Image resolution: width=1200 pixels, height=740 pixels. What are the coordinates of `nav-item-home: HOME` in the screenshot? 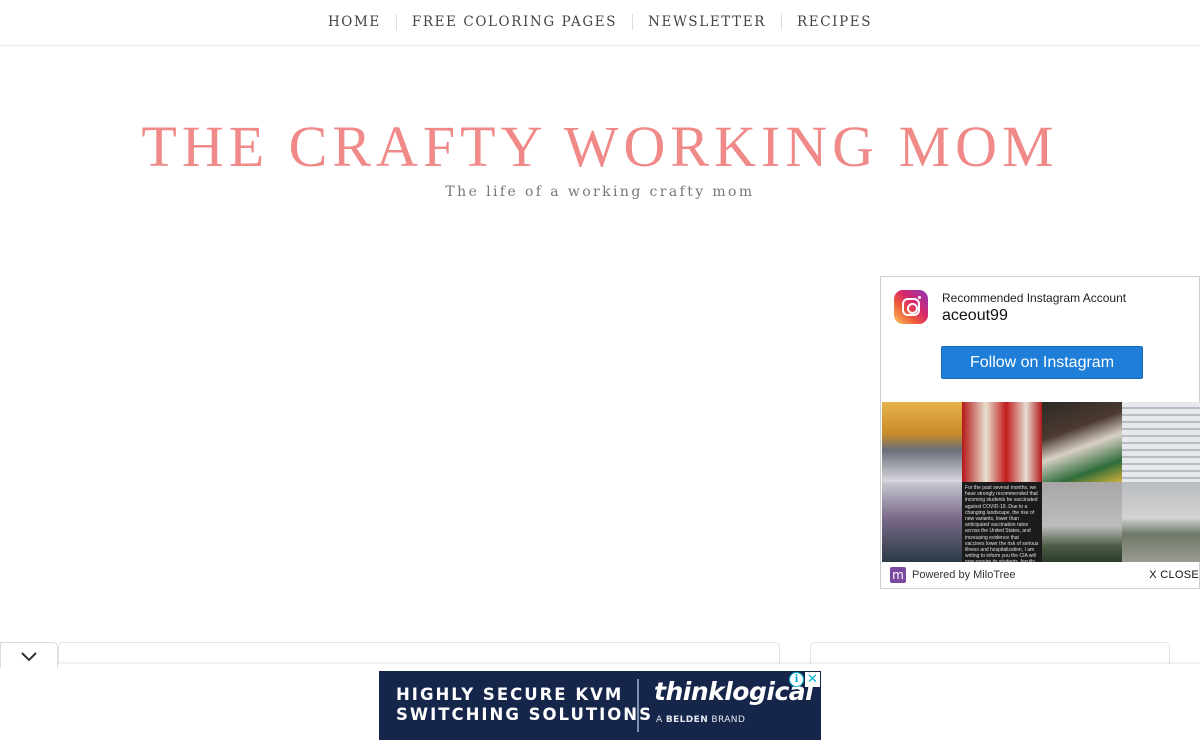 It's located at (354, 22).